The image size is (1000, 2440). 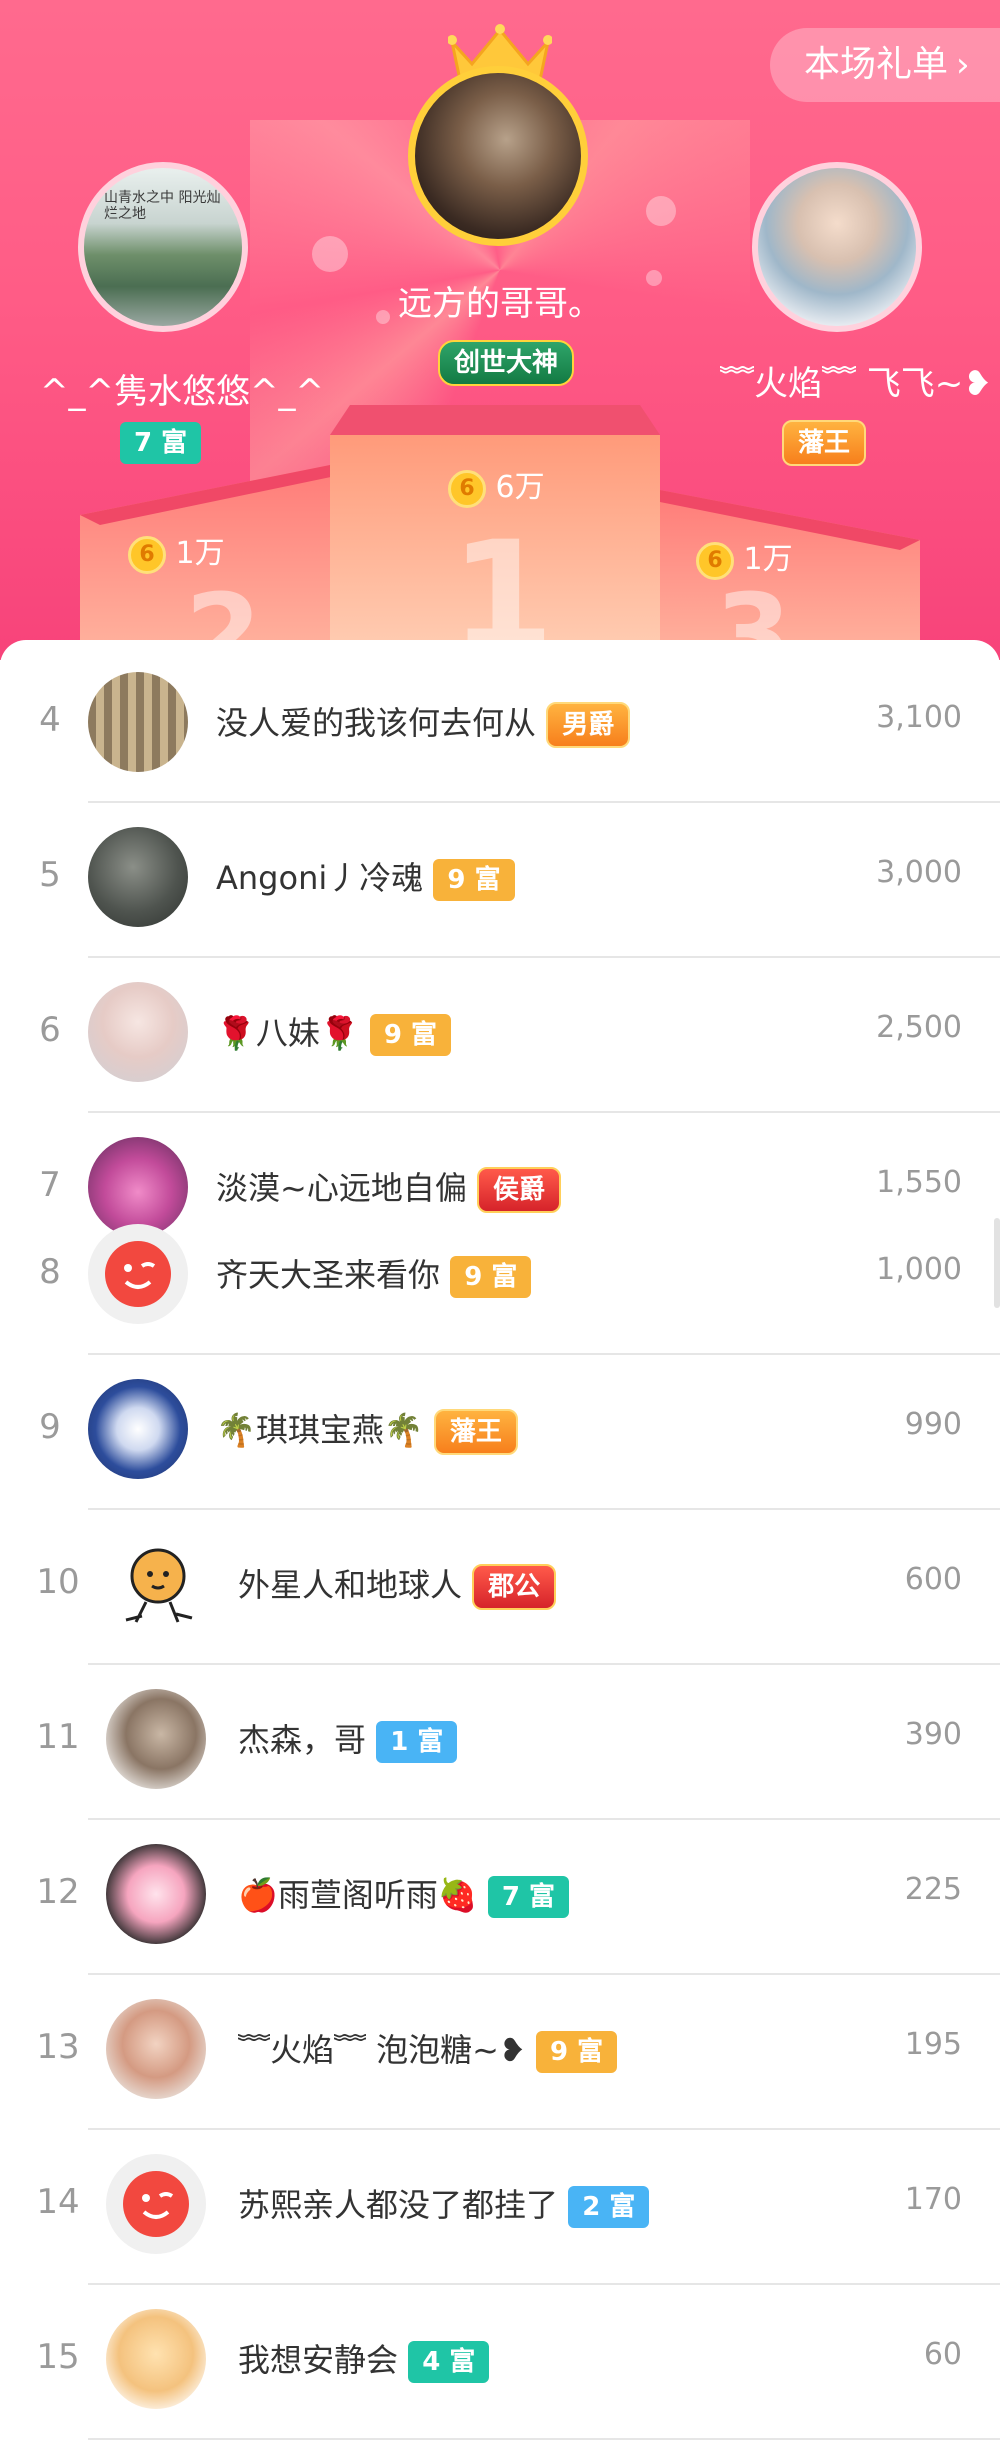 I want to click on rank-number: 7, so click(x=50, y=1185).